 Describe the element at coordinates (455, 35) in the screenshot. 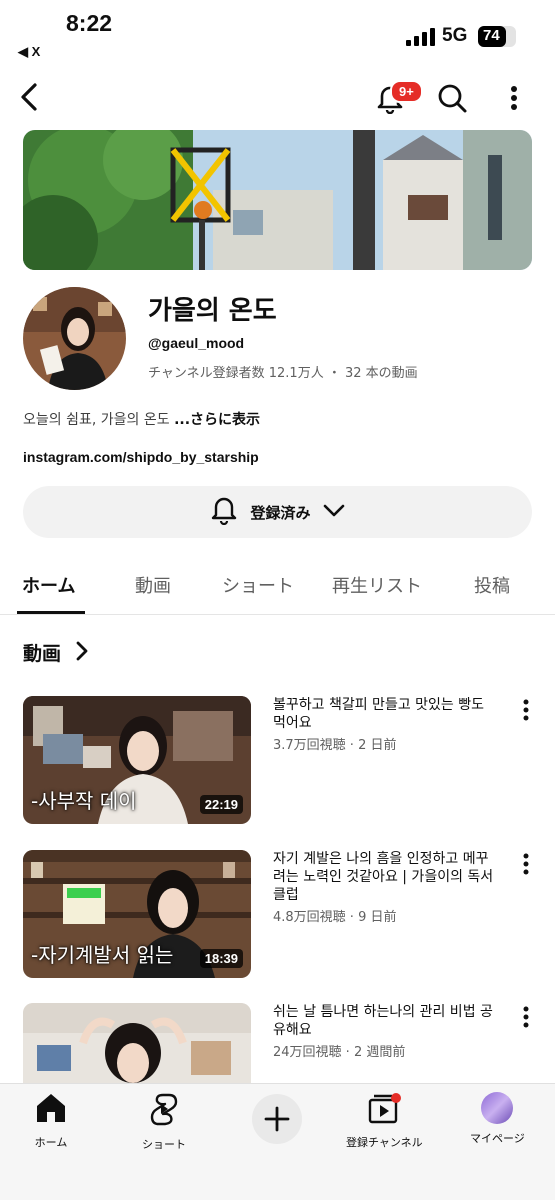

I see `network-type: 5G` at that location.